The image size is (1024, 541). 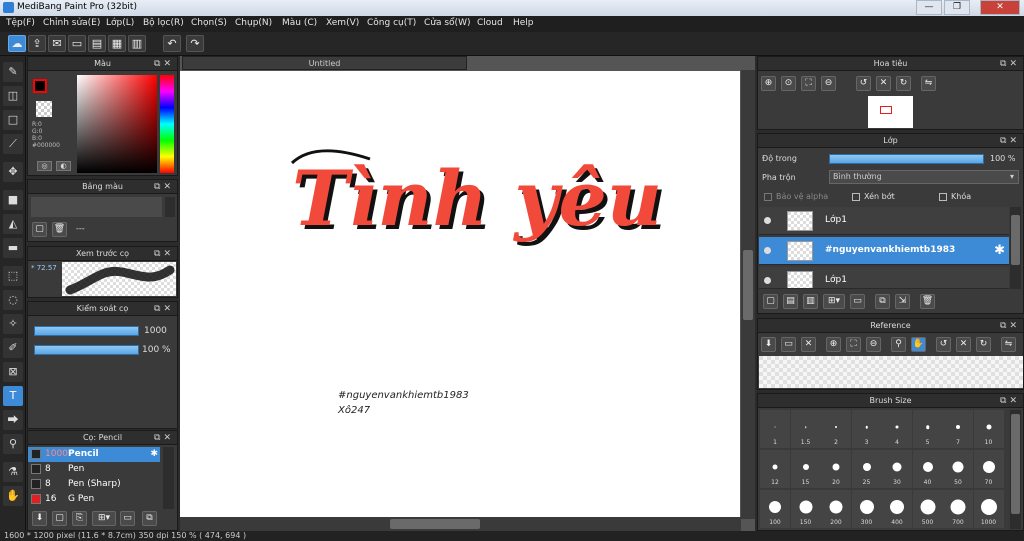 What do you see at coordinates (137, 43) in the screenshot?
I see `tiles-icon: ▥` at bounding box center [137, 43].